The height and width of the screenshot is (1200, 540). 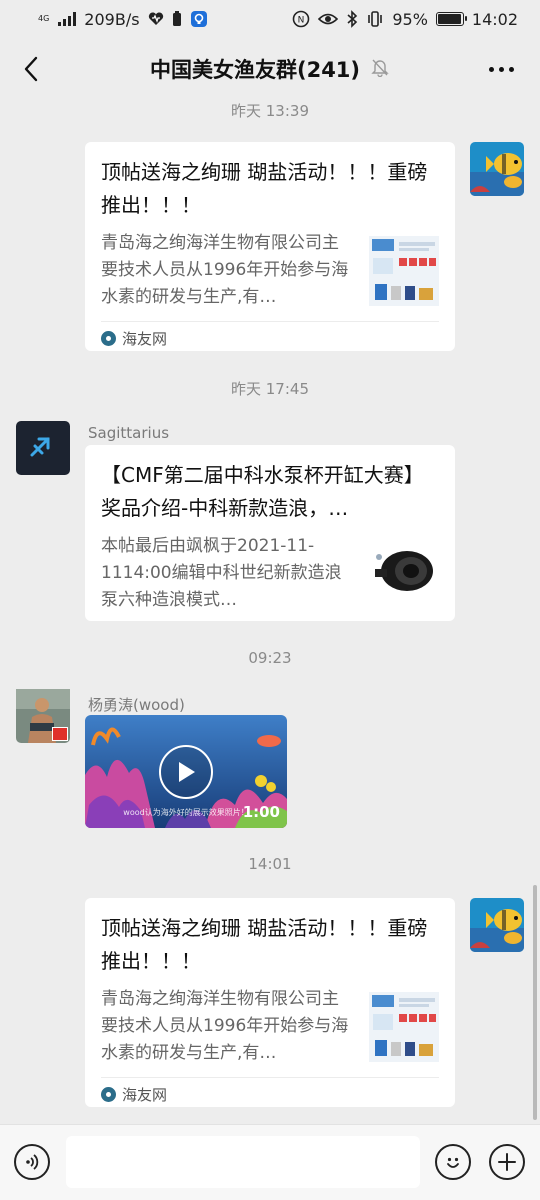 What do you see at coordinates (31, 69) in the screenshot?
I see `back-arrow-icon` at bounding box center [31, 69].